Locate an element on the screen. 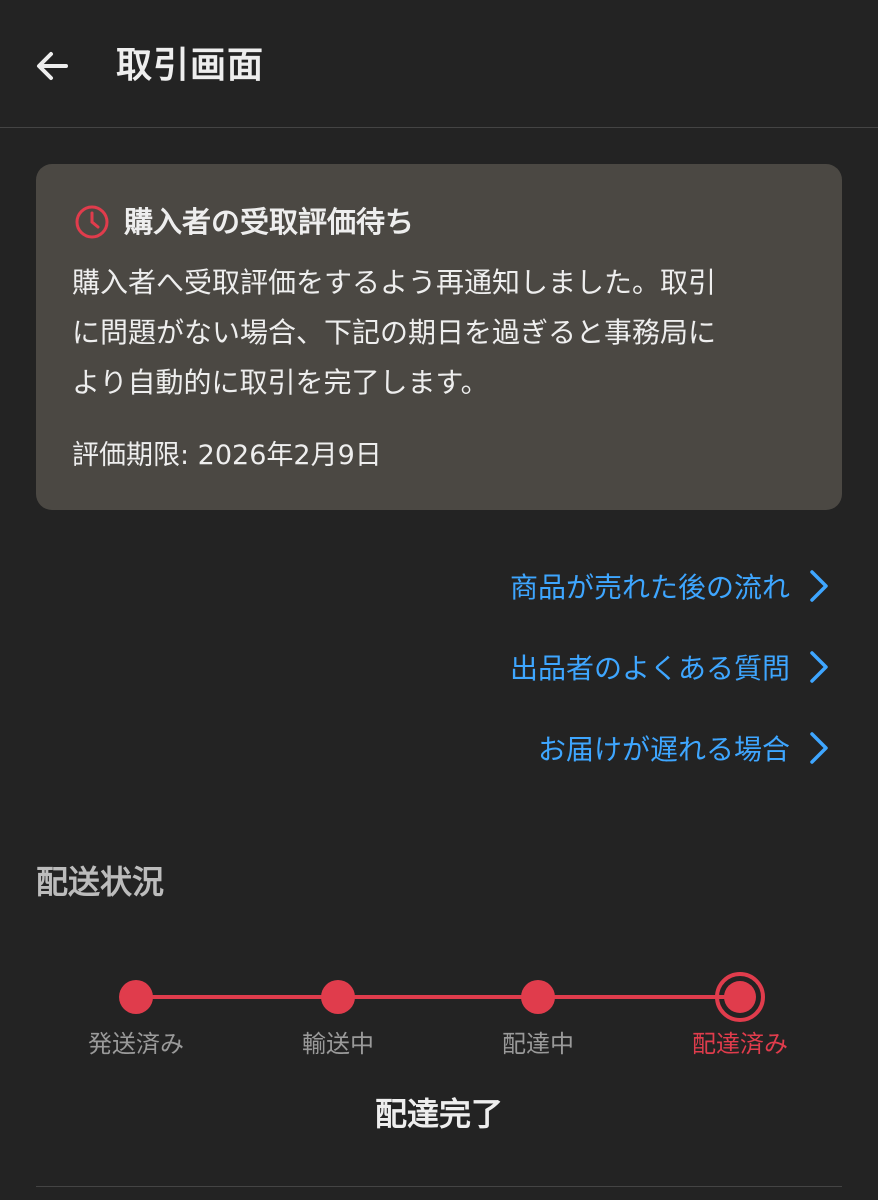  page-title: 取引画面 is located at coordinates (190, 65).